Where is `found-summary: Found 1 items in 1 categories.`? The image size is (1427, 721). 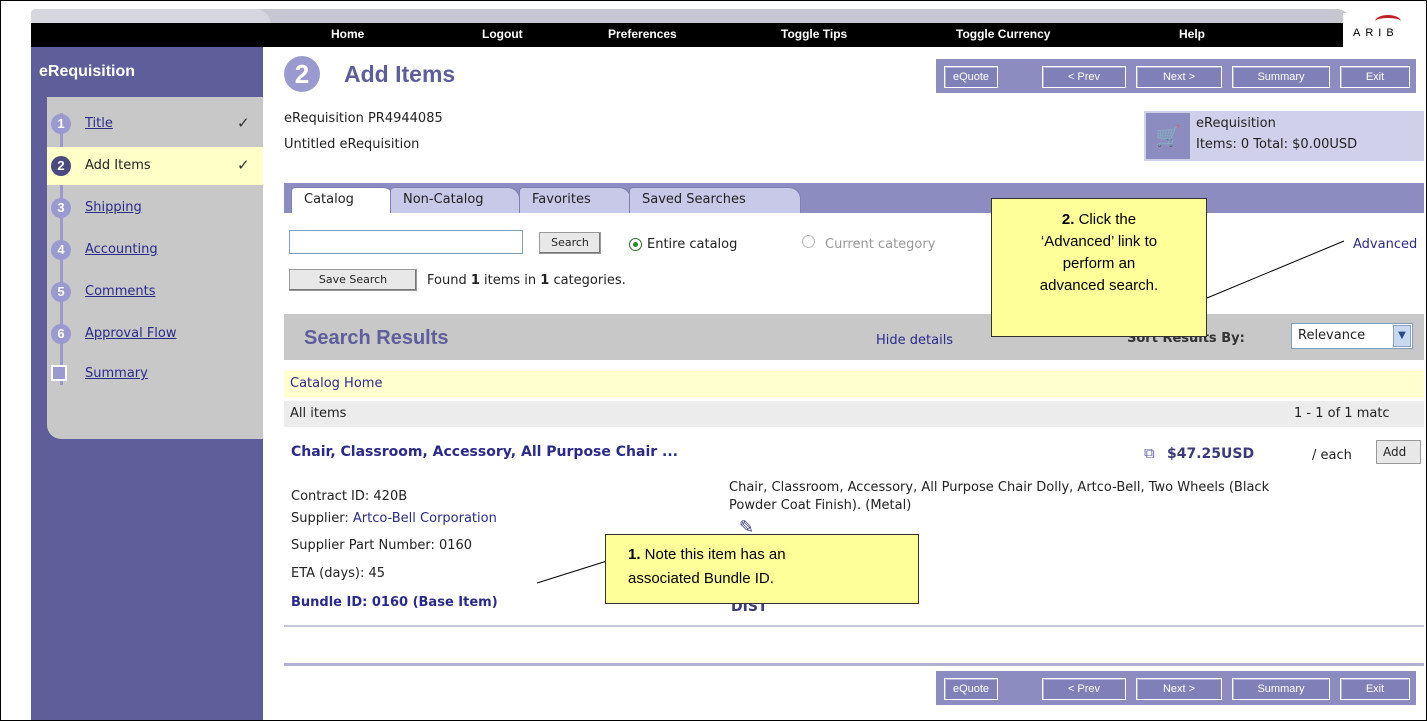 found-summary: Found 1 items in 1 categories. is located at coordinates (526, 280).